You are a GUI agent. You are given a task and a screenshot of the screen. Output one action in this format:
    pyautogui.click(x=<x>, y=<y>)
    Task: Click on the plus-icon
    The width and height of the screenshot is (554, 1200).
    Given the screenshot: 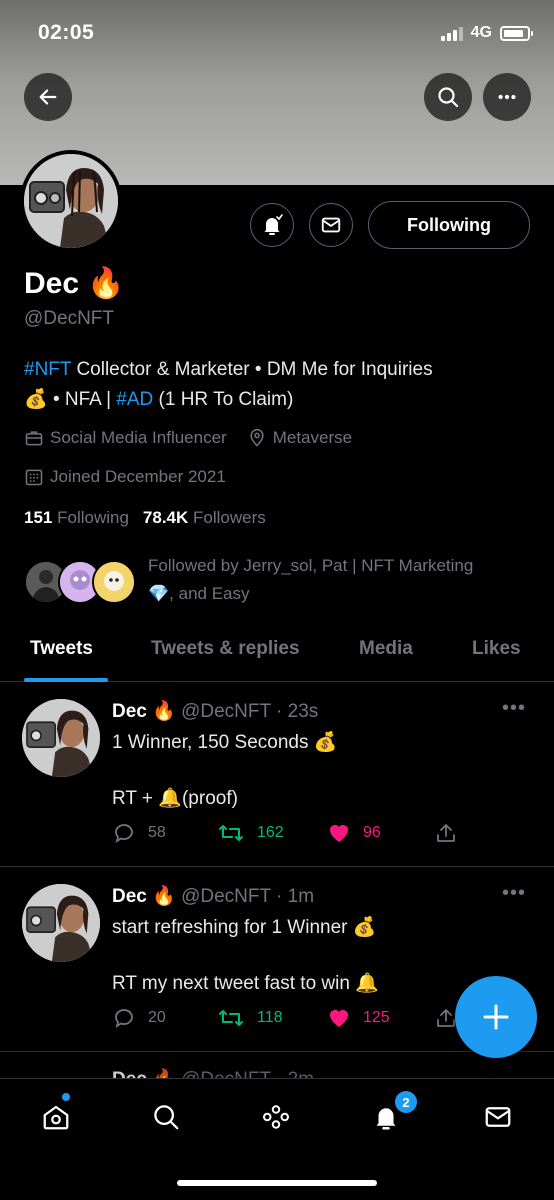 What is the action you would take?
    pyautogui.click(x=496, y=1017)
    